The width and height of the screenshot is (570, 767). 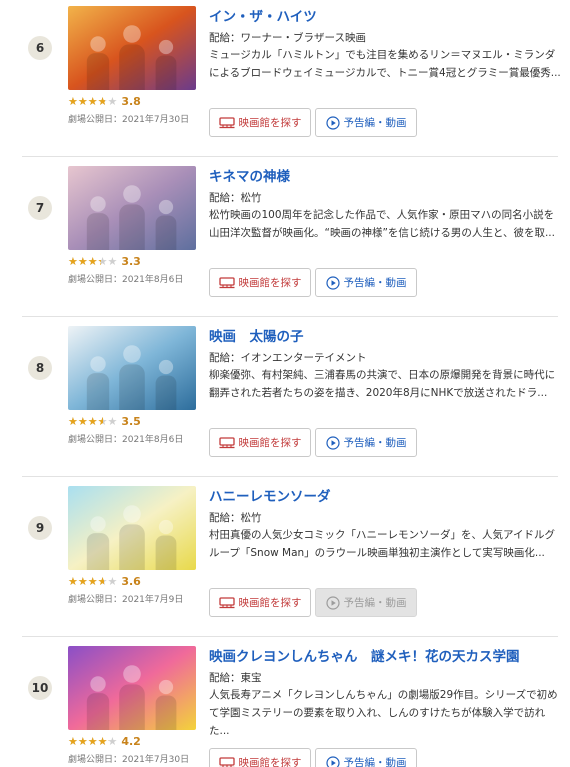 I want to click on star-rating: ★★★★★★★★★★3.8, so click(x=104, y=102).